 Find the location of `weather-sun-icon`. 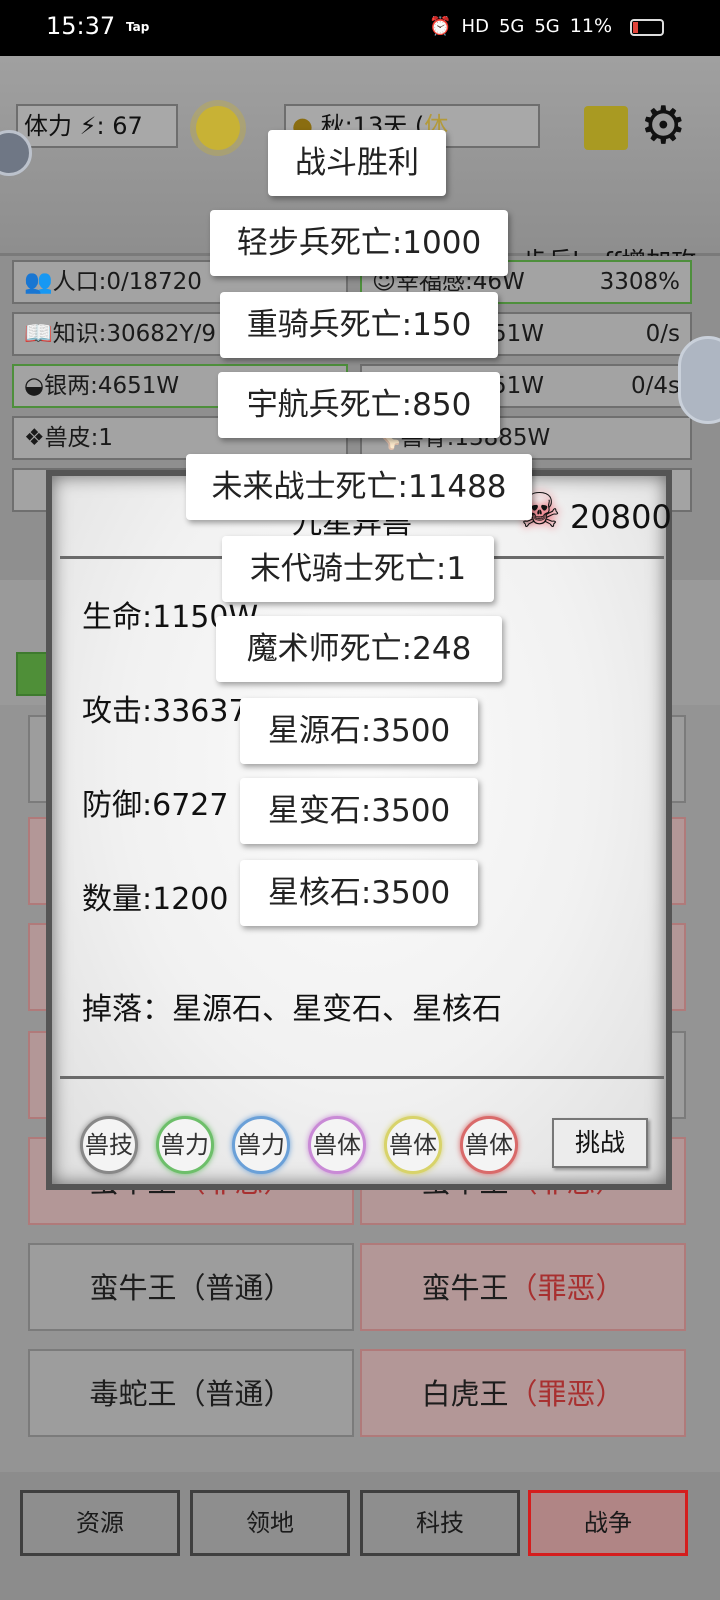

weather-sun-icon is located at coordinates (218, 128).